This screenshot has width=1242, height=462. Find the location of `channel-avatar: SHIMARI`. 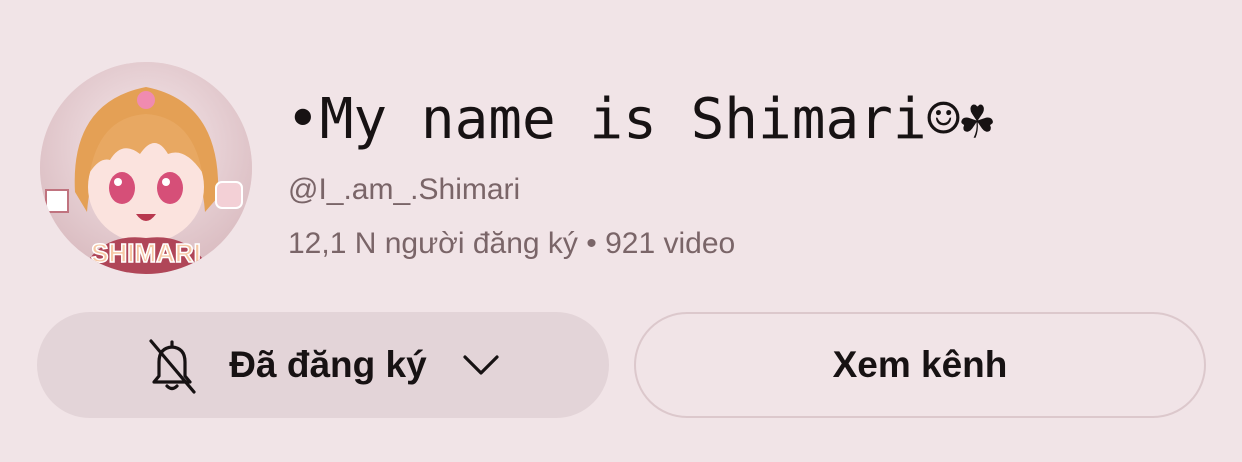

channel-avatar: SHIMARI is located at coordinates (146, 168).